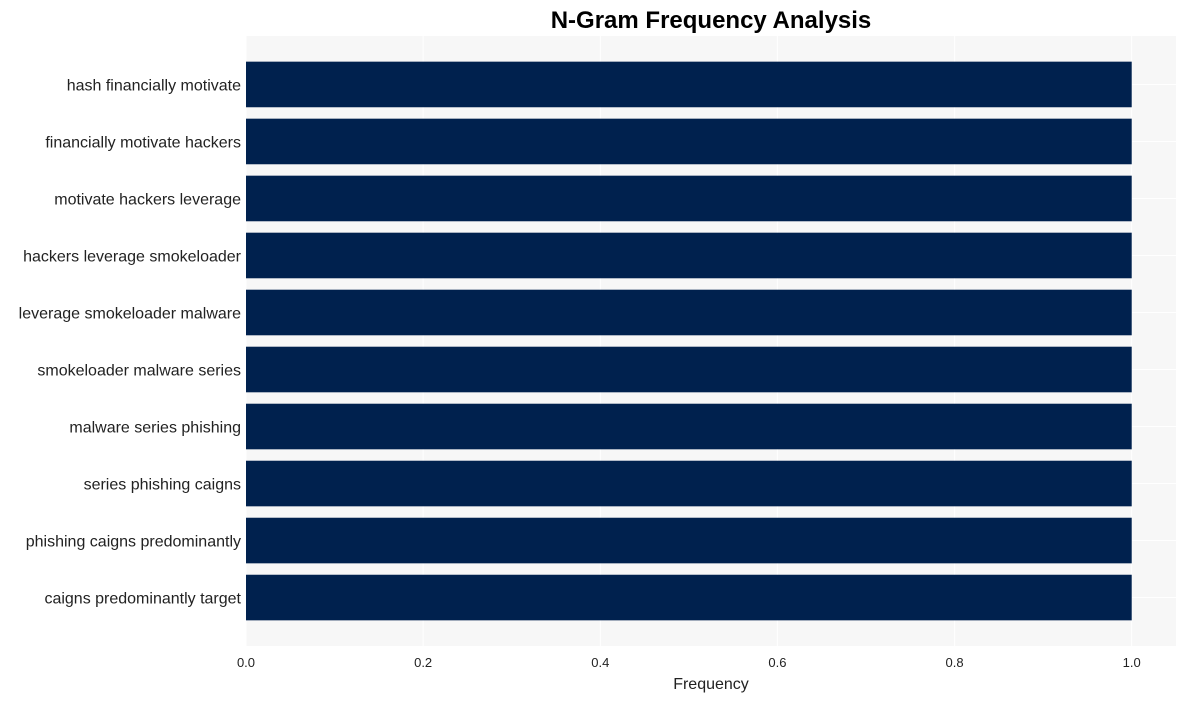 Image resolution: width=1186 pixels, height=701 pixels. I want to click on y-tick-label: malware series phishing, so click(155, 428).